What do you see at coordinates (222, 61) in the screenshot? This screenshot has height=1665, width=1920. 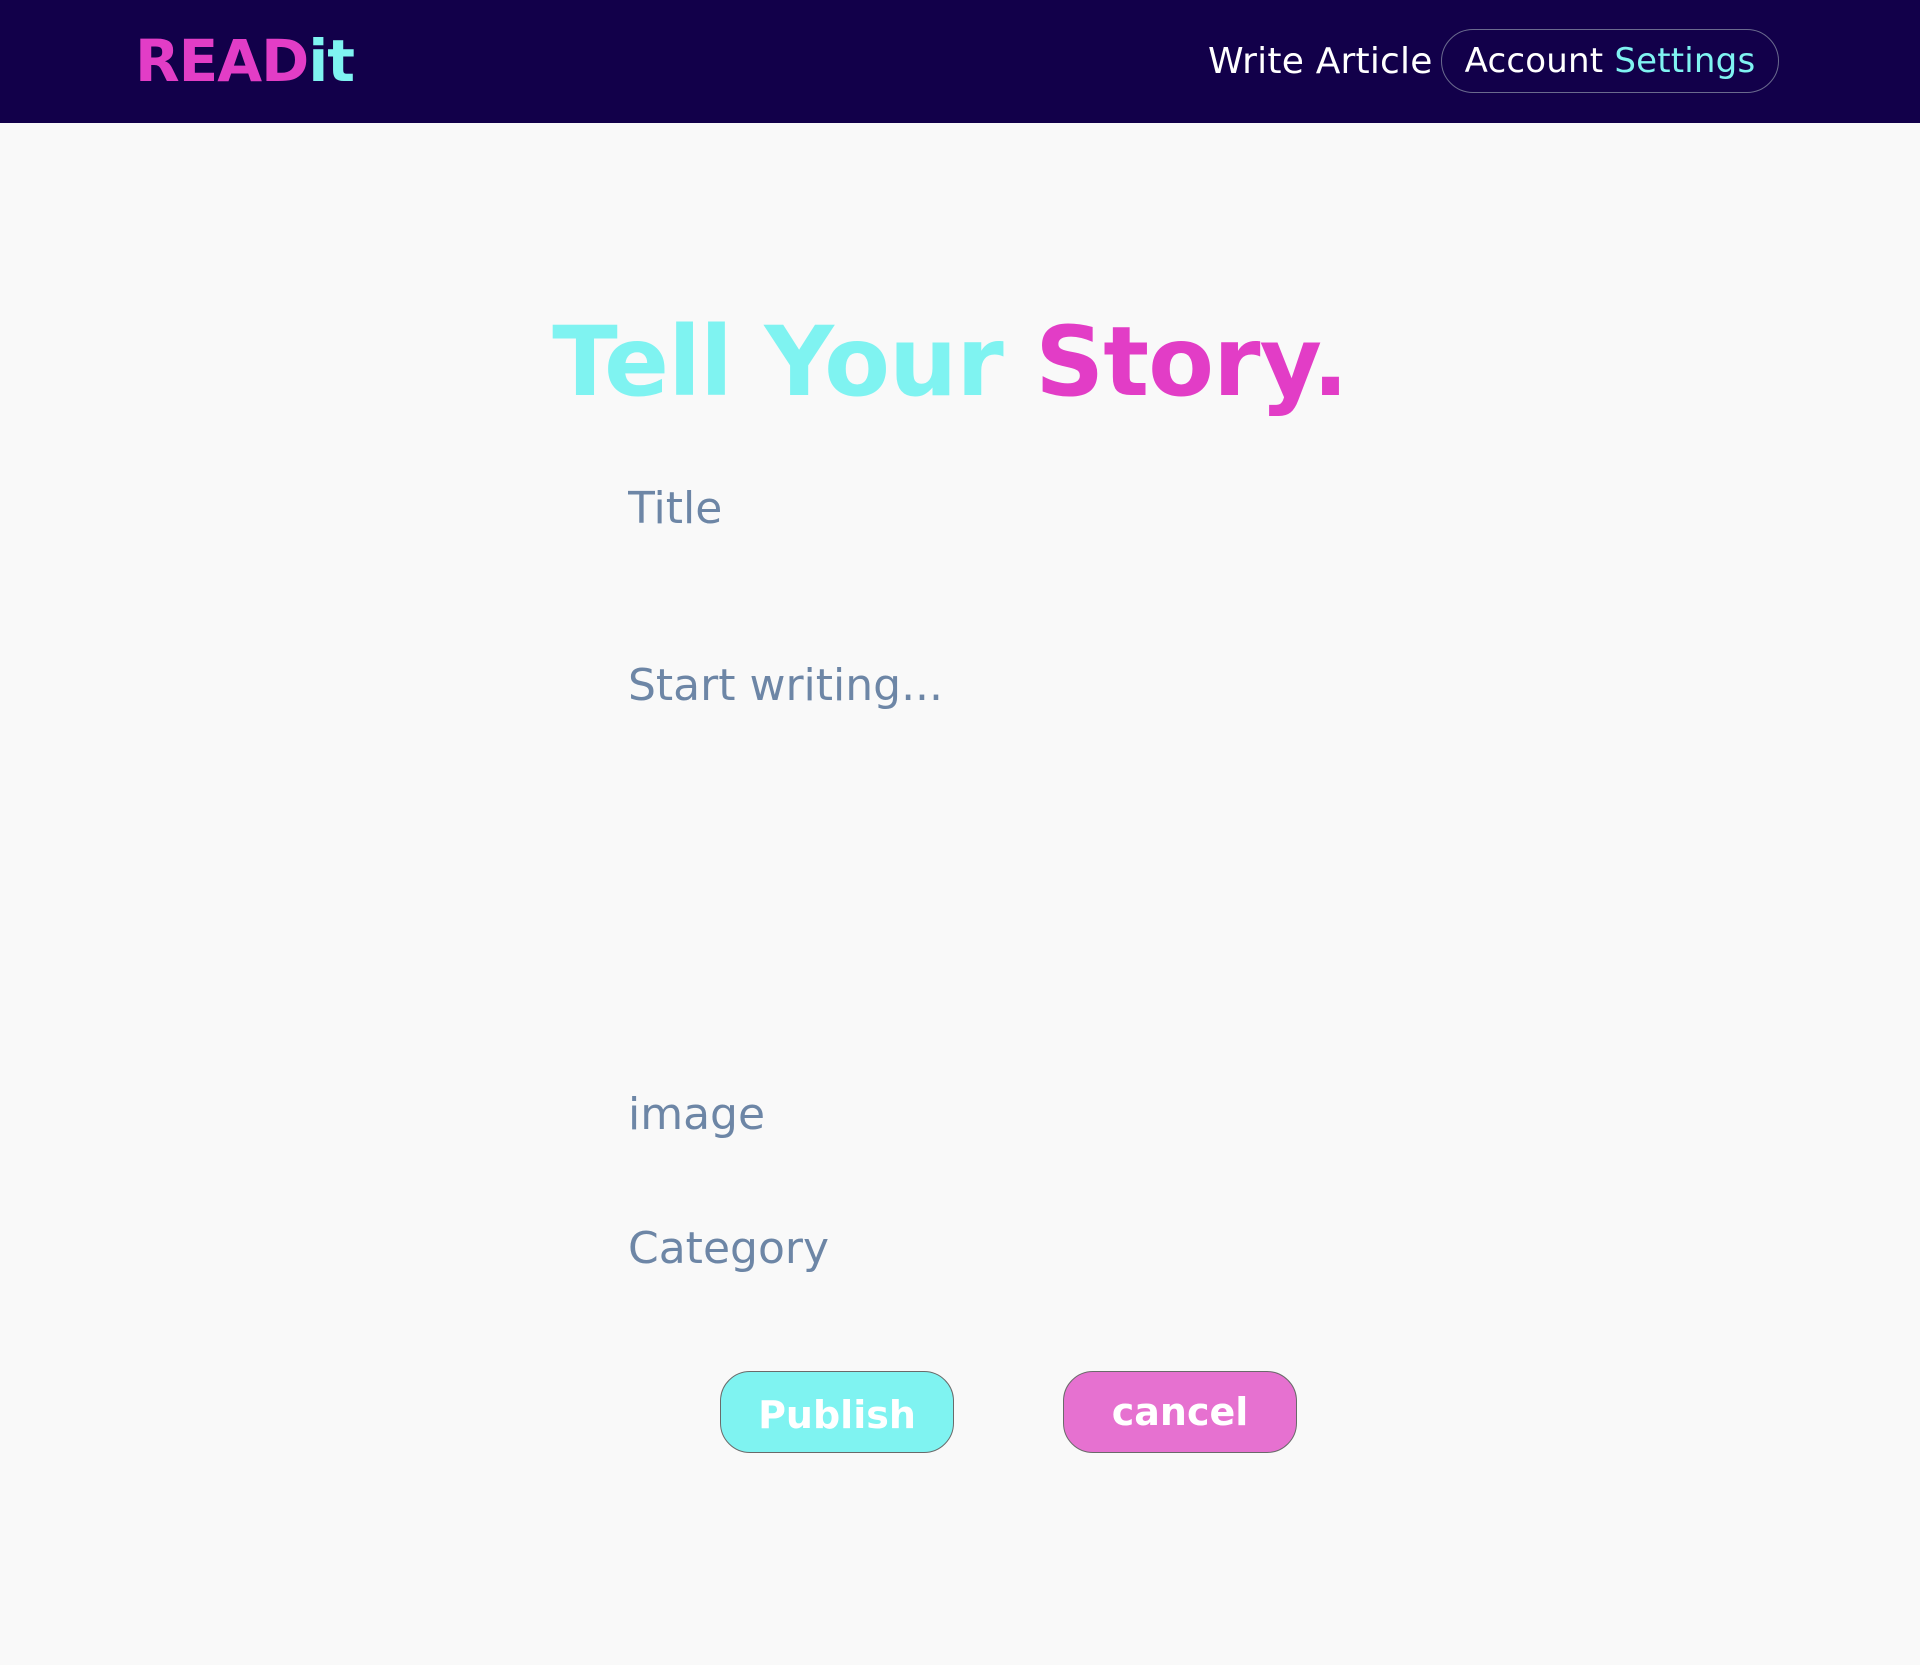 I see `brand-logo-part1: READ` at bounding box center [222, 61].